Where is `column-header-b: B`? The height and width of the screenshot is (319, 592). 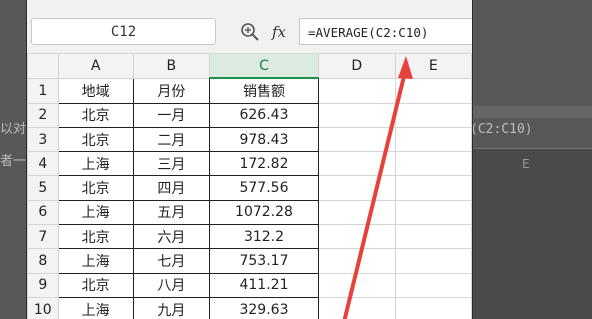 column-header-b: B is located at coordinates (171, 66).